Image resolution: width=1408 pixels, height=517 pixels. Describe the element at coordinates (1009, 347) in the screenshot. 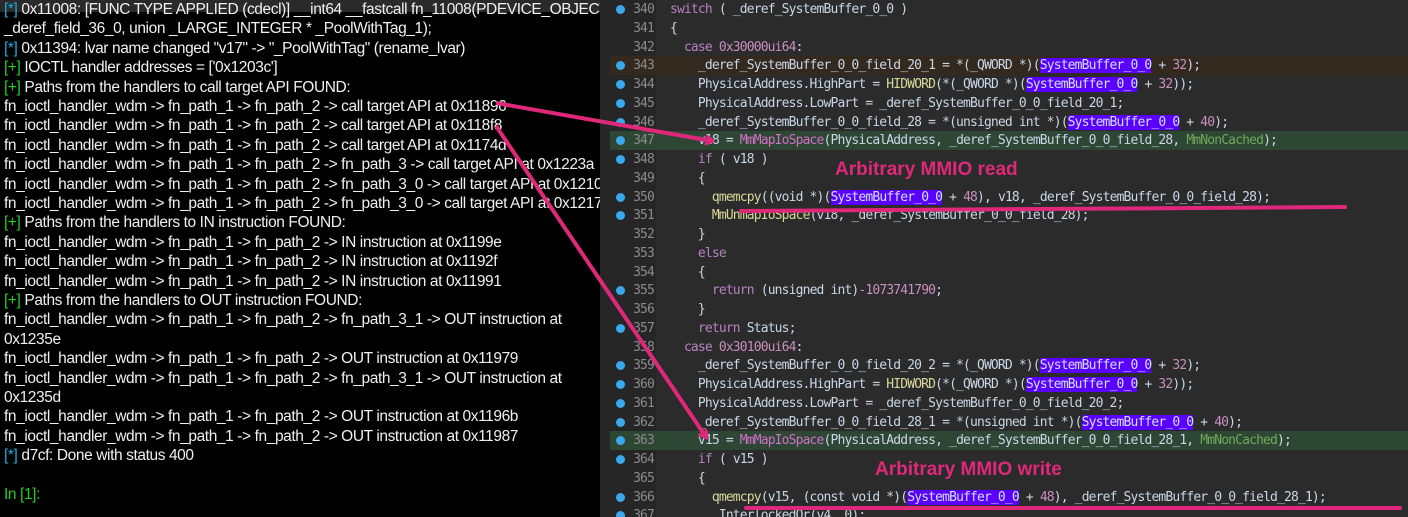

I see `code-line: 358 case 0x30100ui64:` at that location.